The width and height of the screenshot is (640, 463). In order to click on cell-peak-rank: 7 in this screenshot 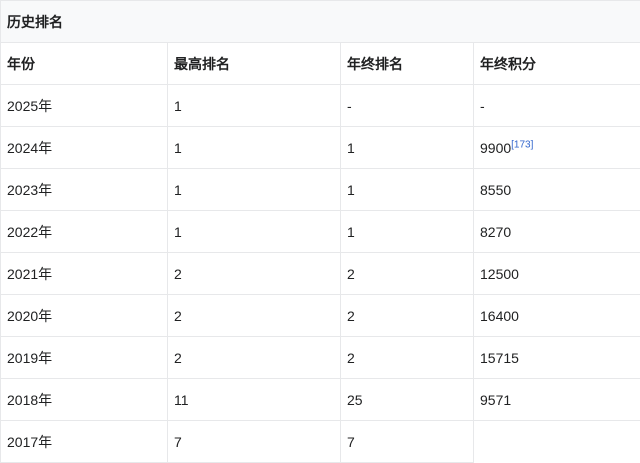, I will do `click(254, 442)`.